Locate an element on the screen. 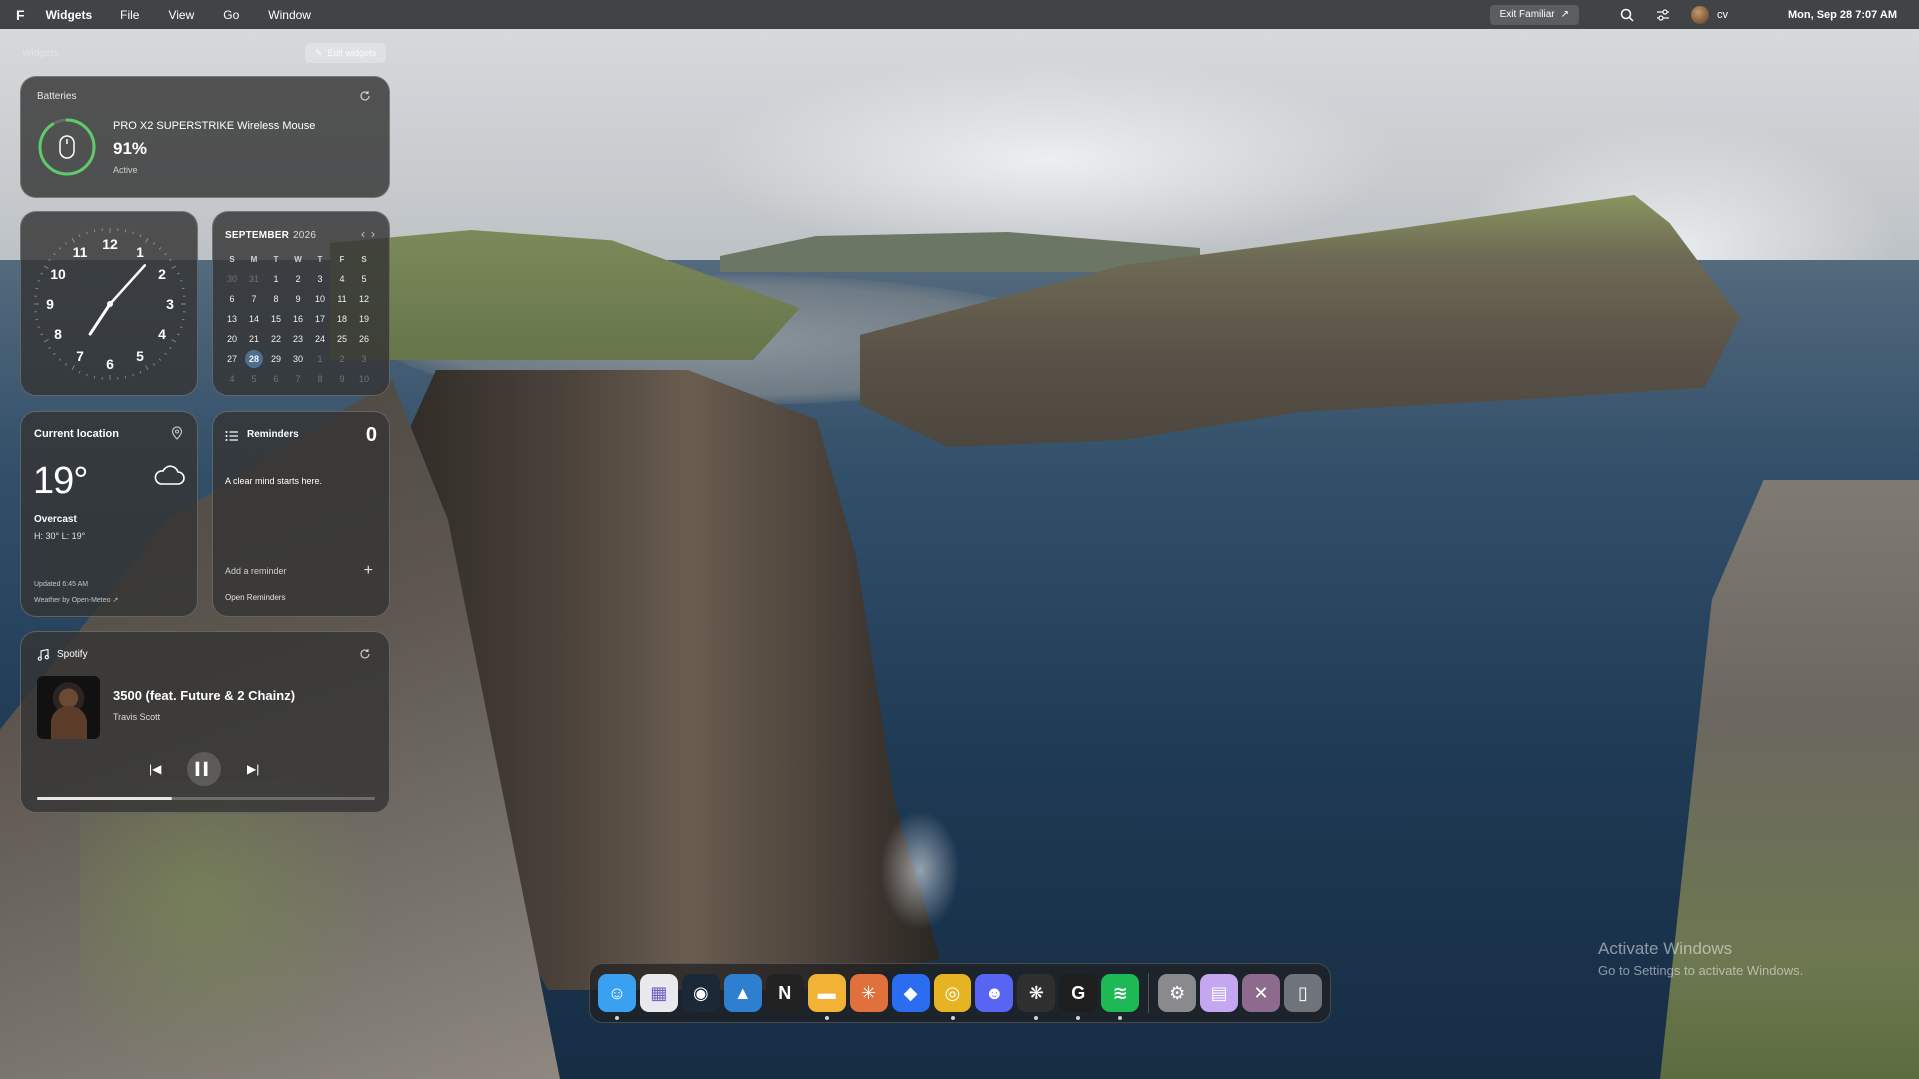 Image resolution: width=1919 pixels, height=1079 pixels. chatgpt-icon: ❋ is located at coordinates (1036, 997).